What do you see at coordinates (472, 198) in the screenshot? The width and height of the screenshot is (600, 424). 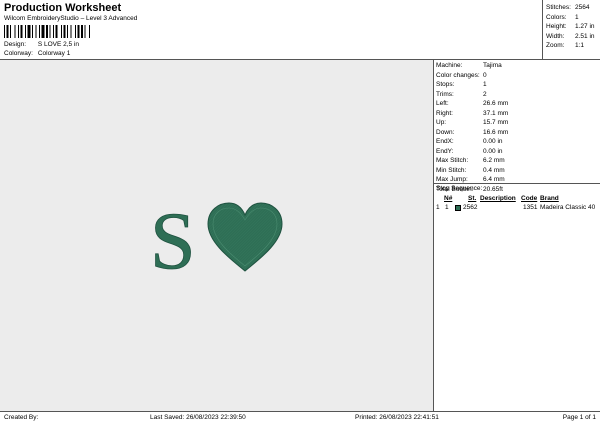 I see `col-header-stitches: St.` at bounding box center [472, 198].